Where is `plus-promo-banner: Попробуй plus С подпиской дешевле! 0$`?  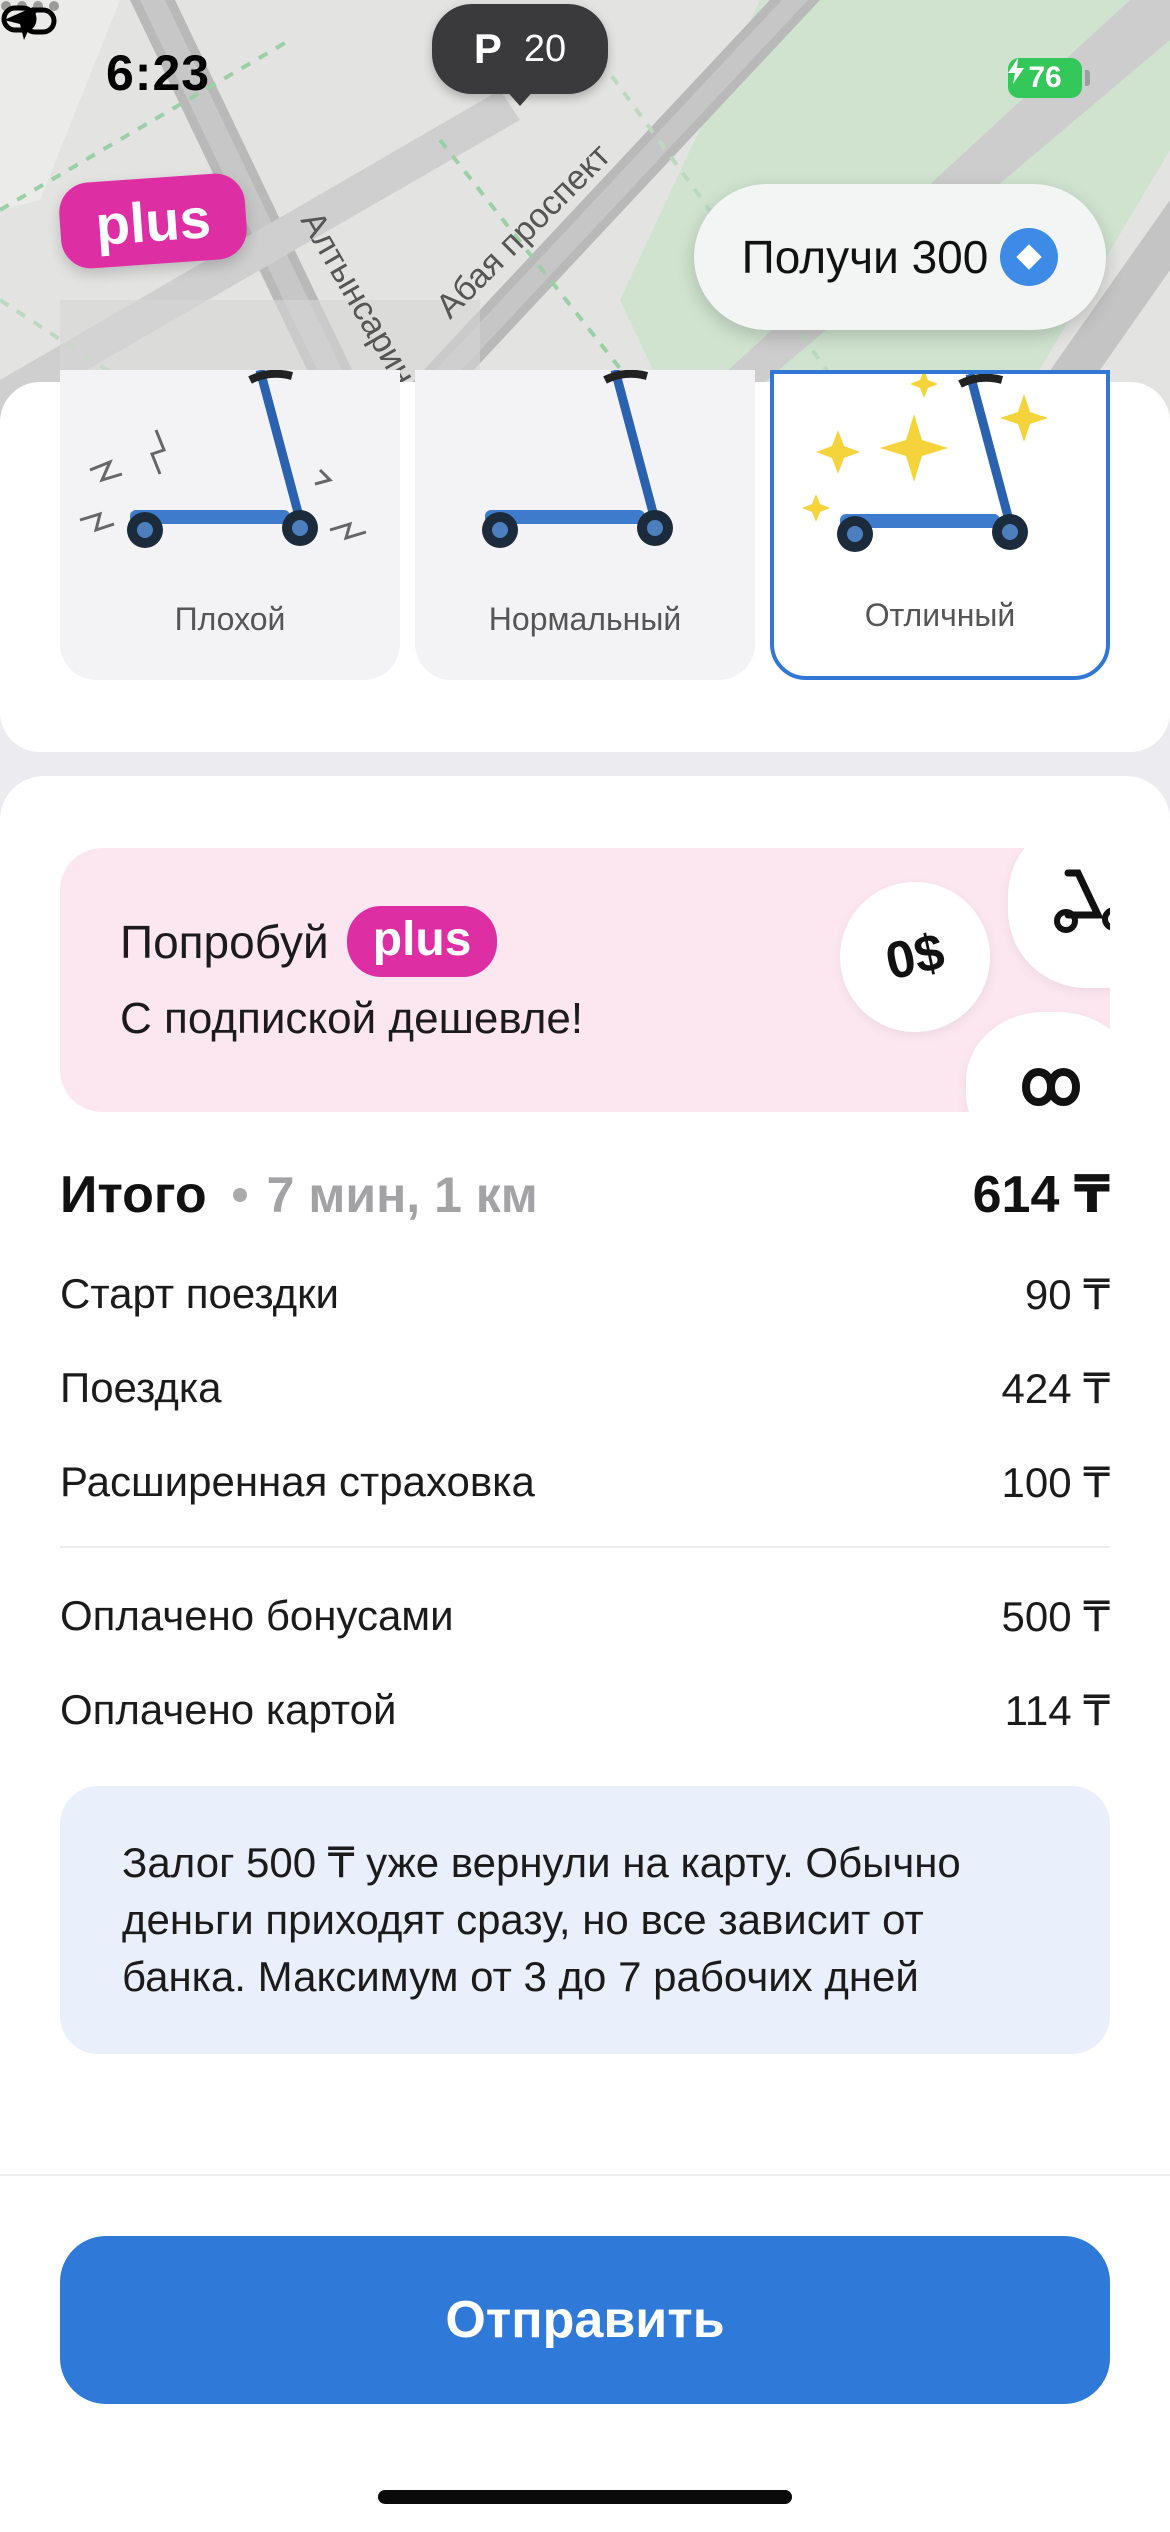 plus-promo-banner: Попробуй plus С подпиской дешевле! 0$ is located at coordinates (585, 980).